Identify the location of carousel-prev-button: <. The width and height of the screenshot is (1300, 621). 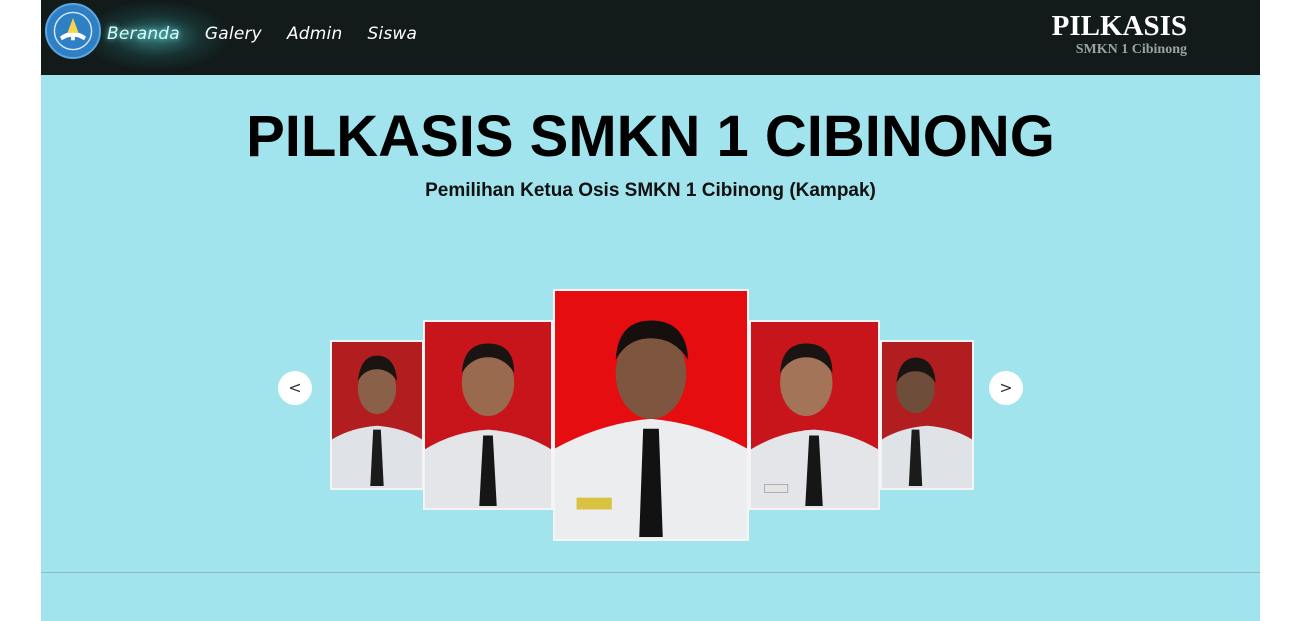
(295, 388).